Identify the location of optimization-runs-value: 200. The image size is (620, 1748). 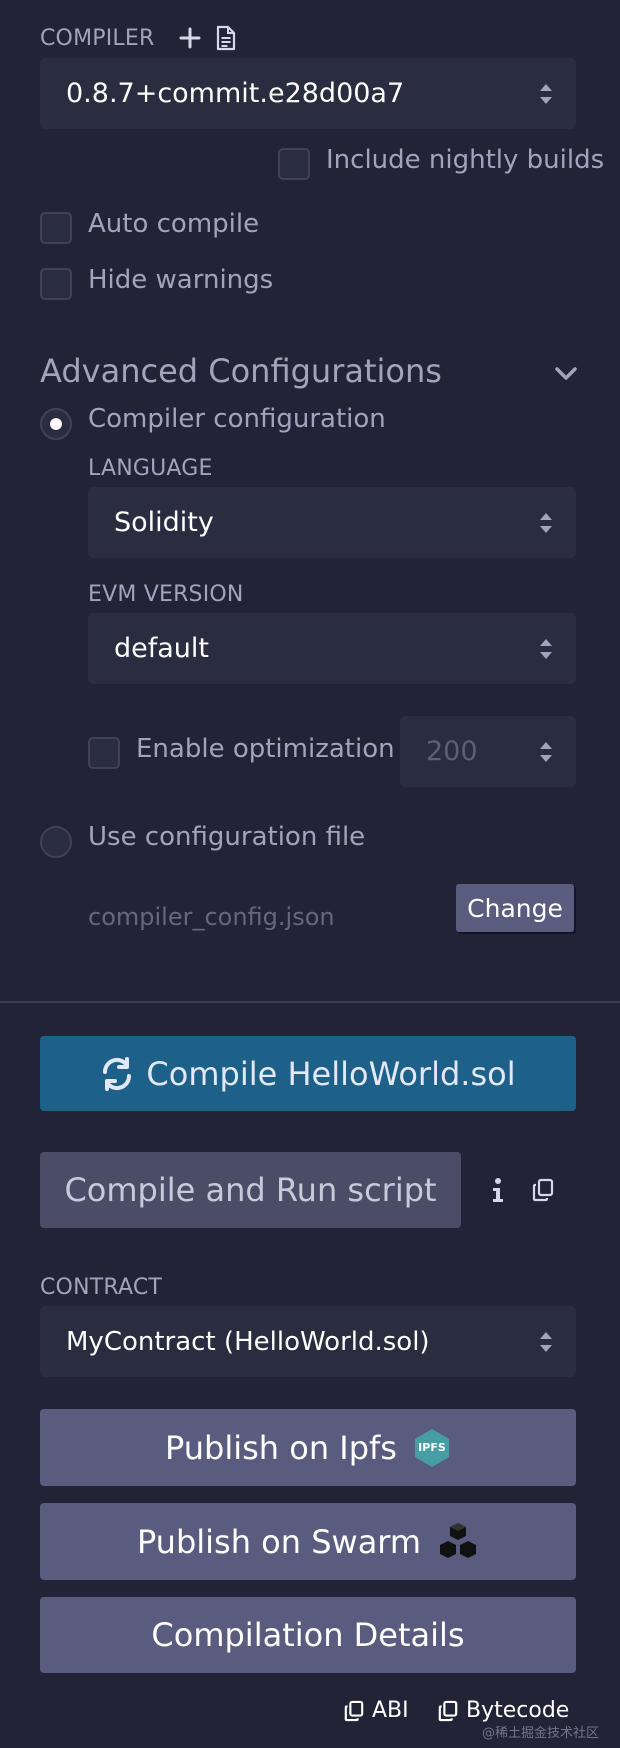
(452, 751).